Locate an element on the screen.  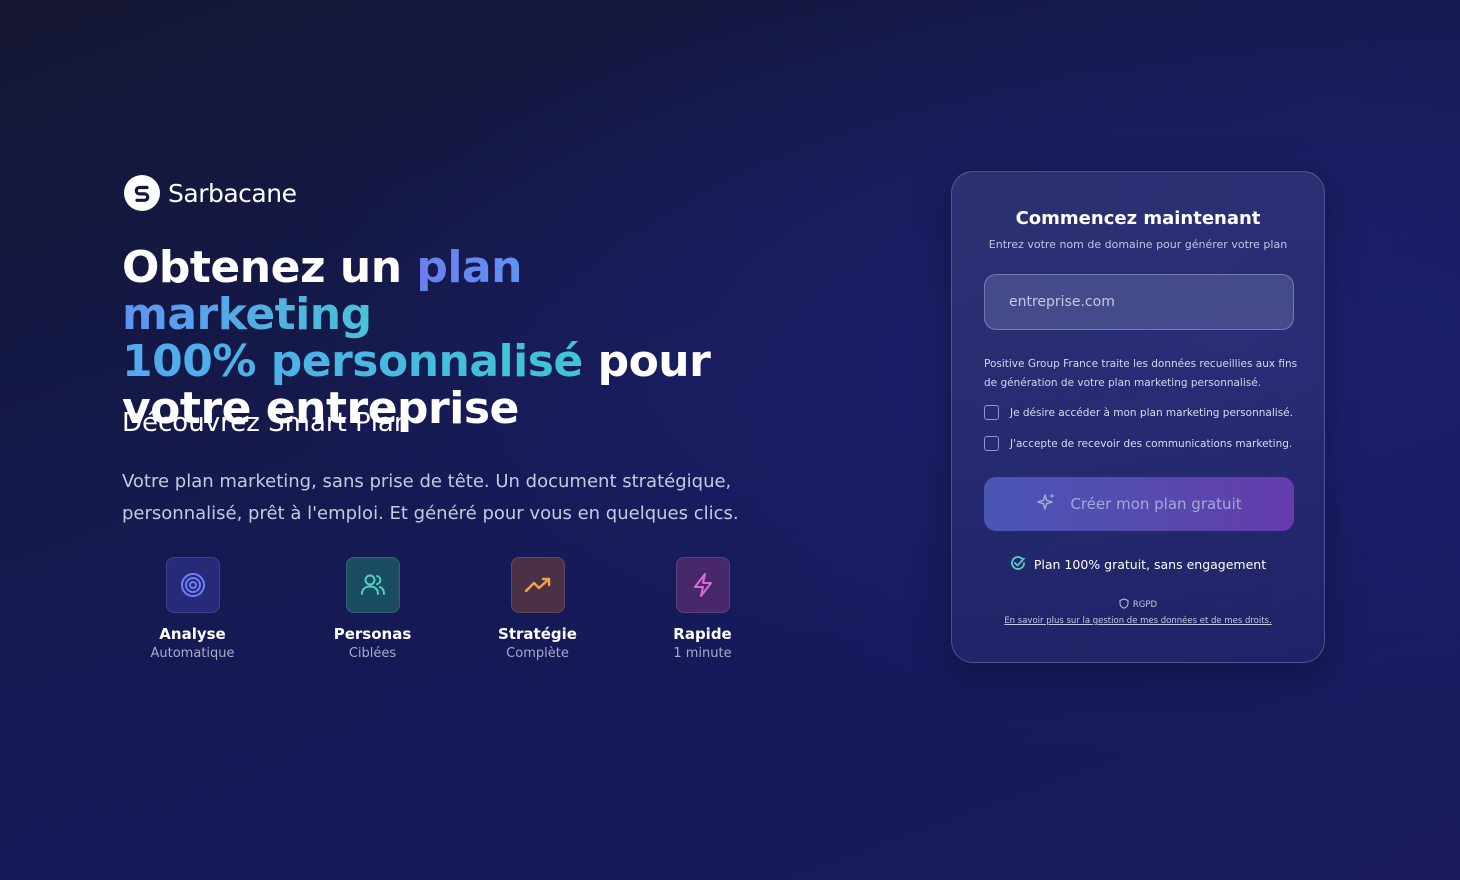
sarbacane-logo-icon is located at coordinates (142, 193).